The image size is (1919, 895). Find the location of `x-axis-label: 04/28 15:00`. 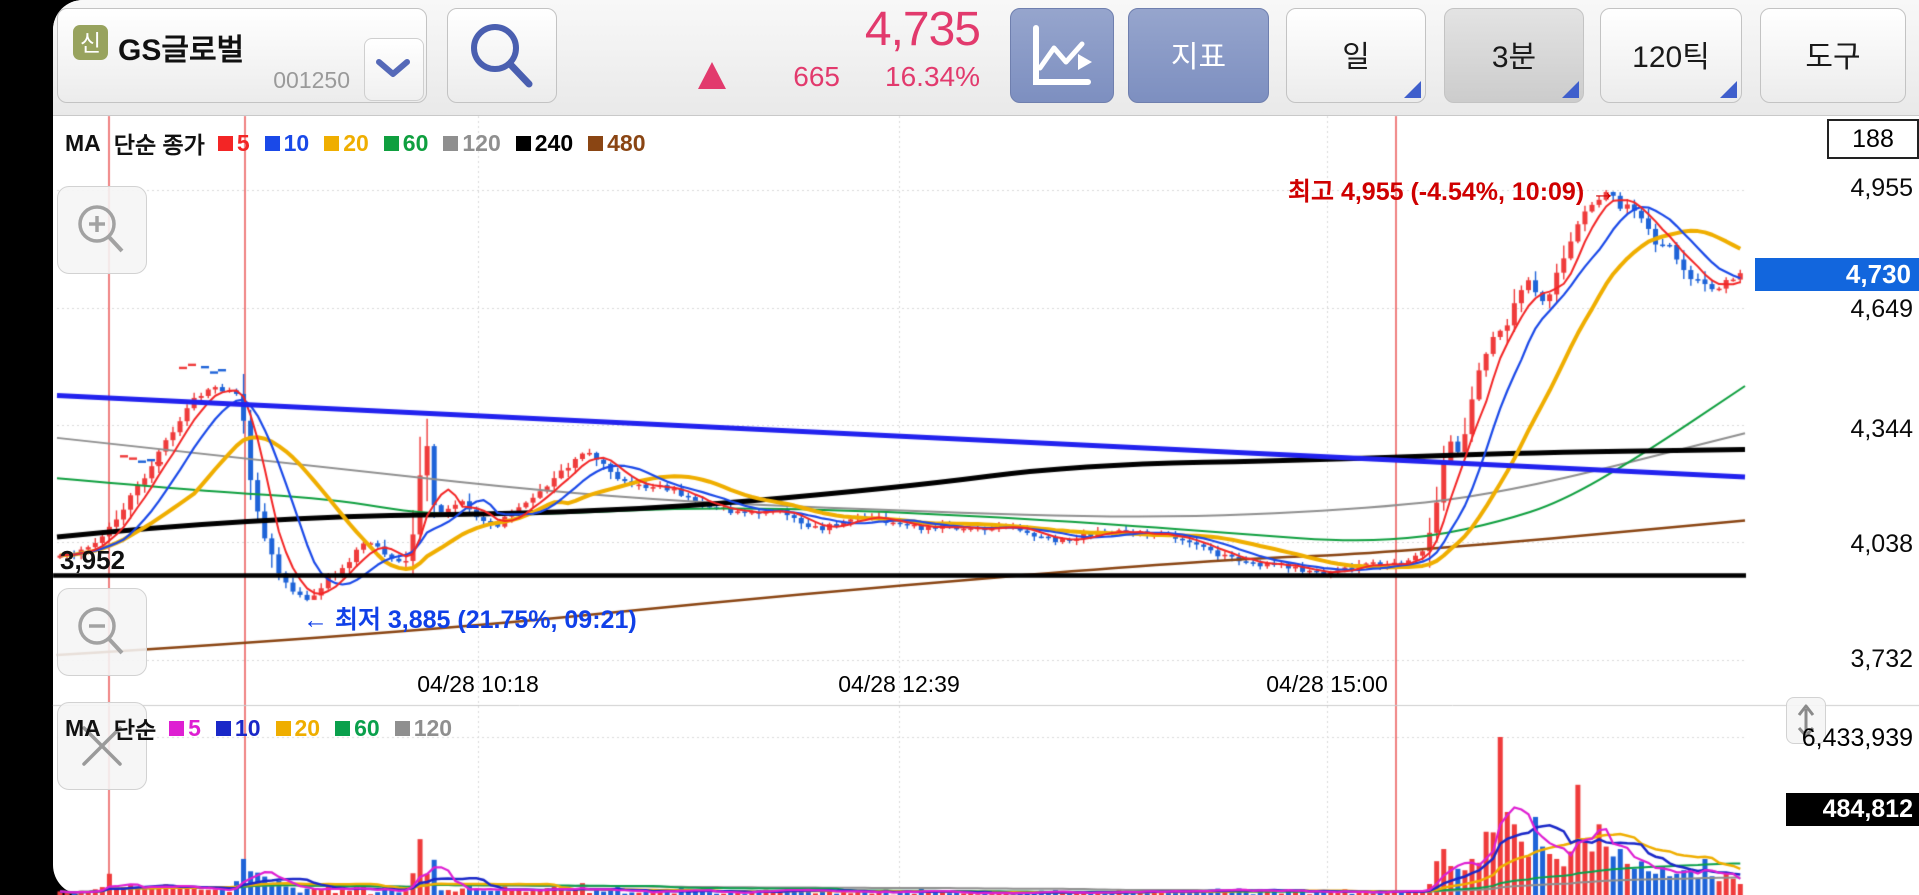

x-axis-label: 04/28 15:00 is located at coordinates (1327, 684).